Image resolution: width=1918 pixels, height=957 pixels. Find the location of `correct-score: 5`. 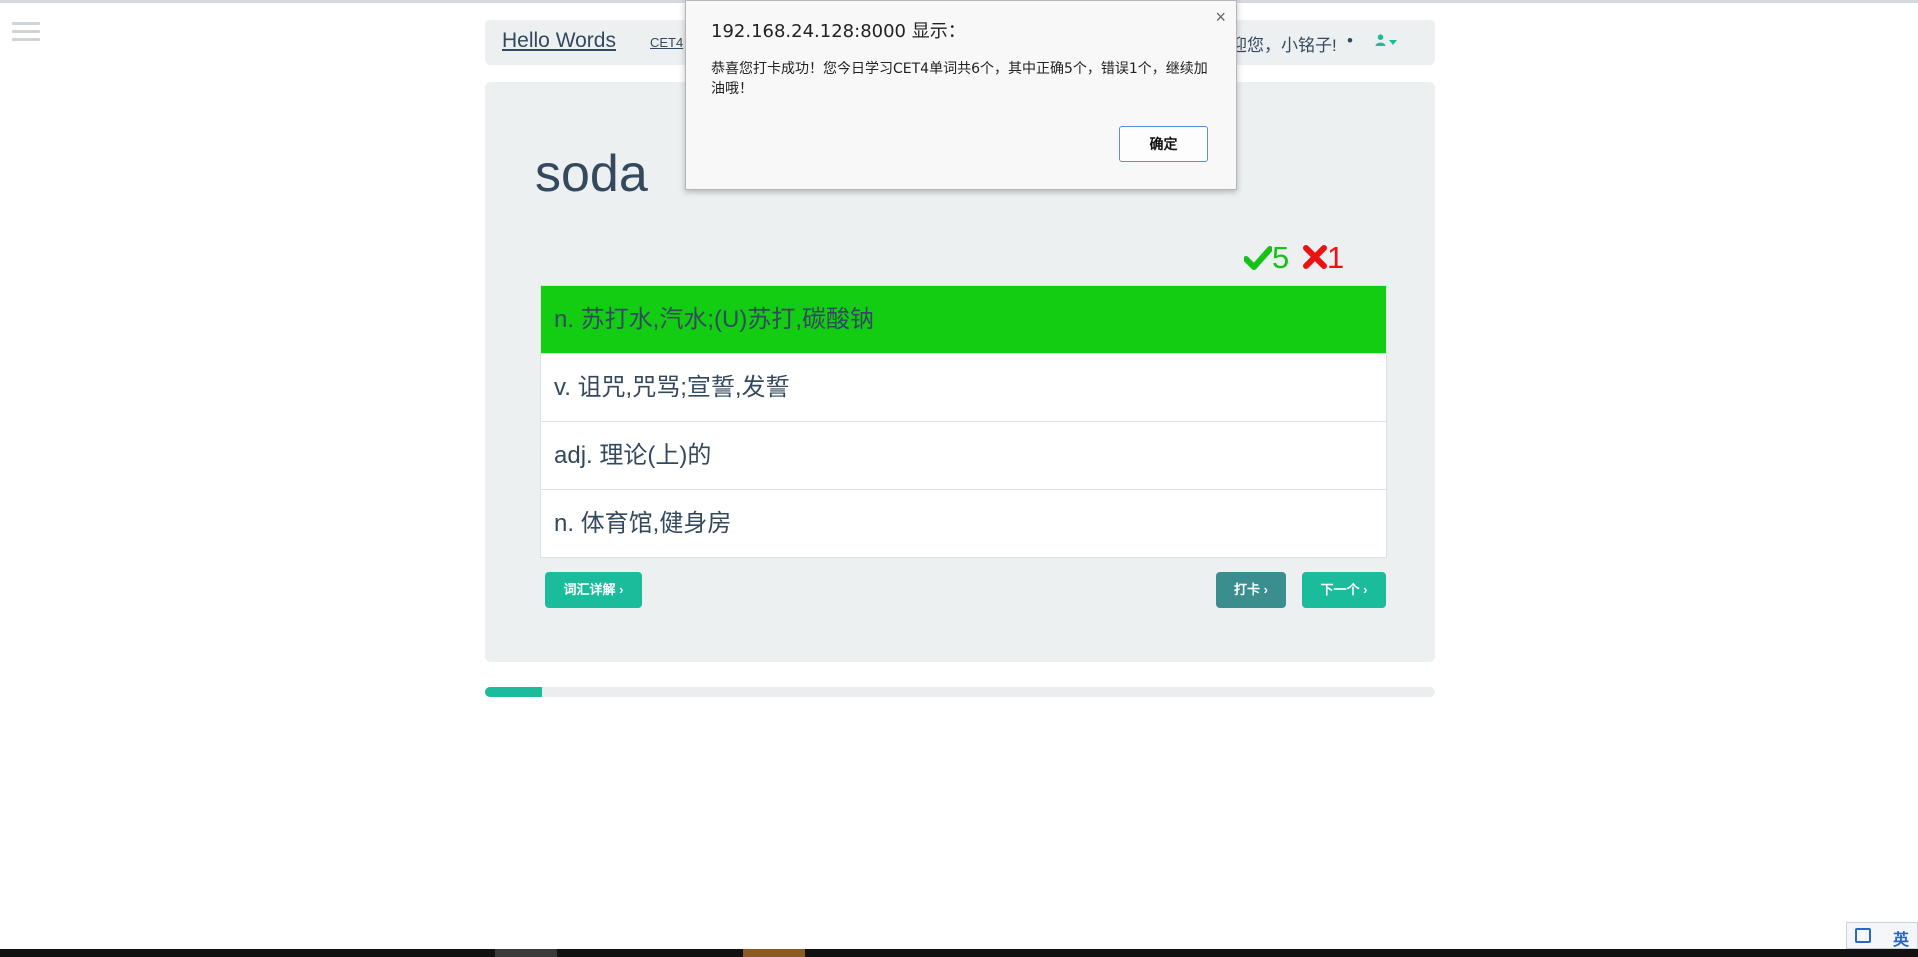

correct-score: 5 is located at coordinates (1266, 258).